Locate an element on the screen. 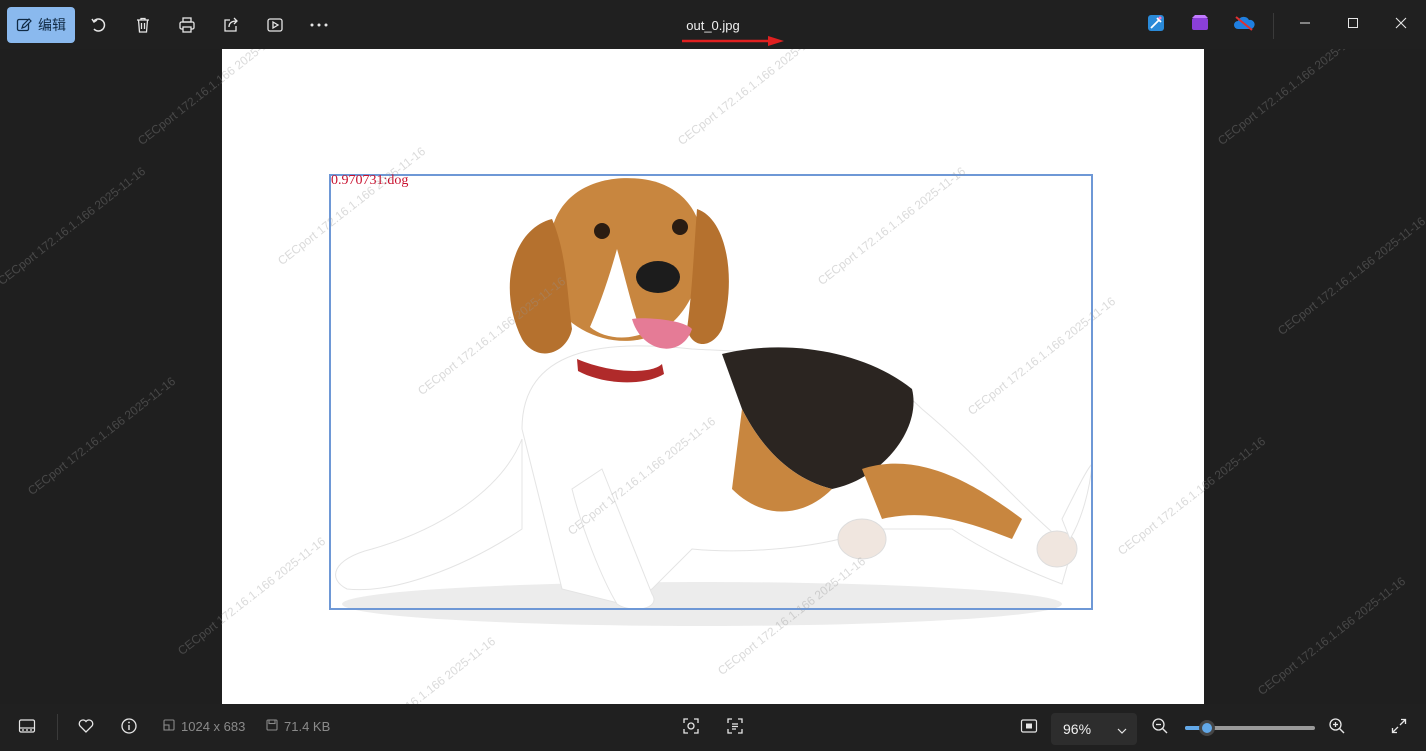 The height and width of the screenshot is (751, 1426). close-button is located at coordinates (1401, 25).